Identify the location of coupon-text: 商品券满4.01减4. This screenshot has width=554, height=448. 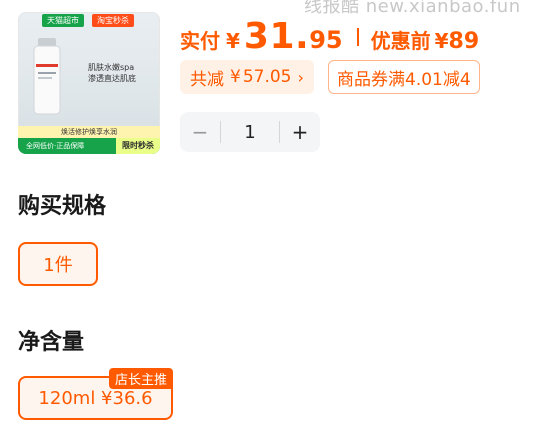
(404, 79).